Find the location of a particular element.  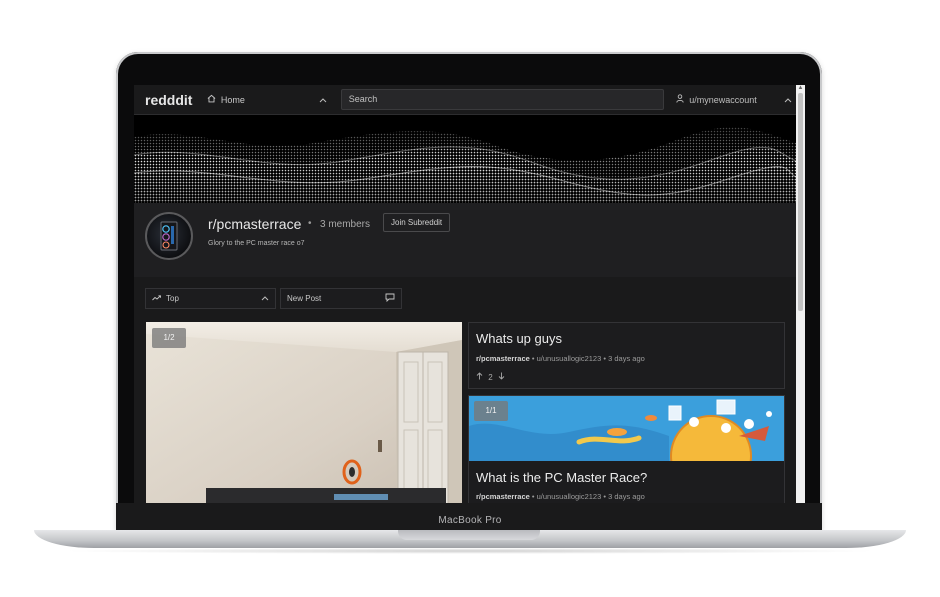

image-post: 1/2 is located at coordinates (304, 412).